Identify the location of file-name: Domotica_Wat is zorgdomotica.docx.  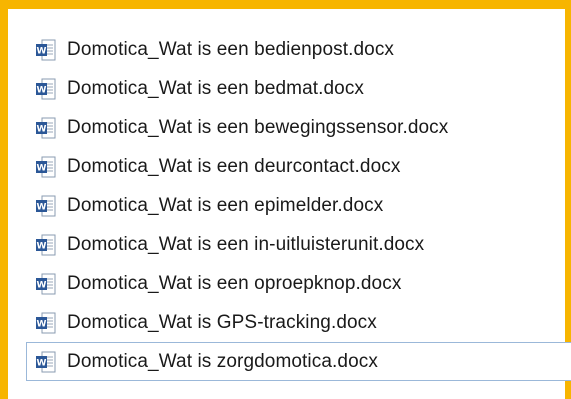
(222, 361).